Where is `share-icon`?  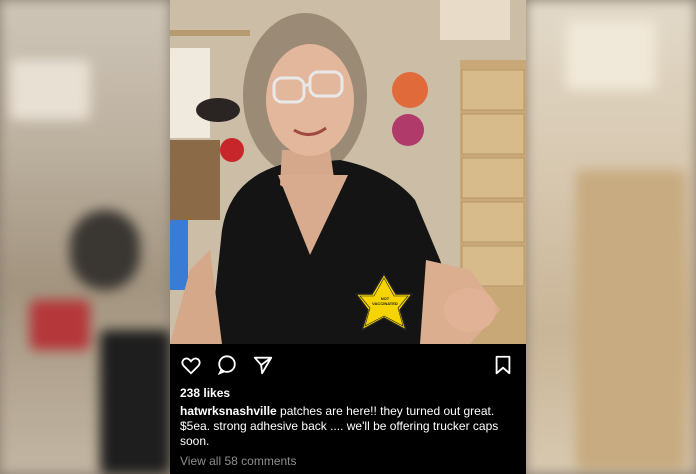 share-icon is located at coordinates (263, 365).